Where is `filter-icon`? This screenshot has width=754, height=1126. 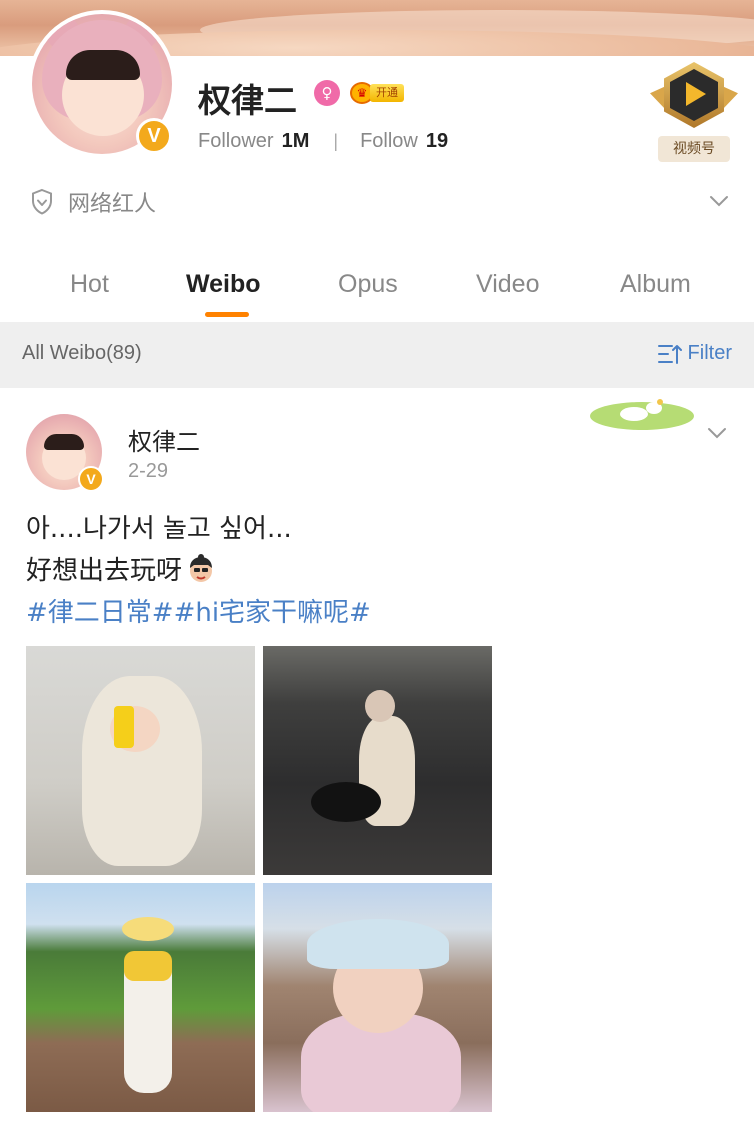 filter-icon is located at coordinates (669, 354).